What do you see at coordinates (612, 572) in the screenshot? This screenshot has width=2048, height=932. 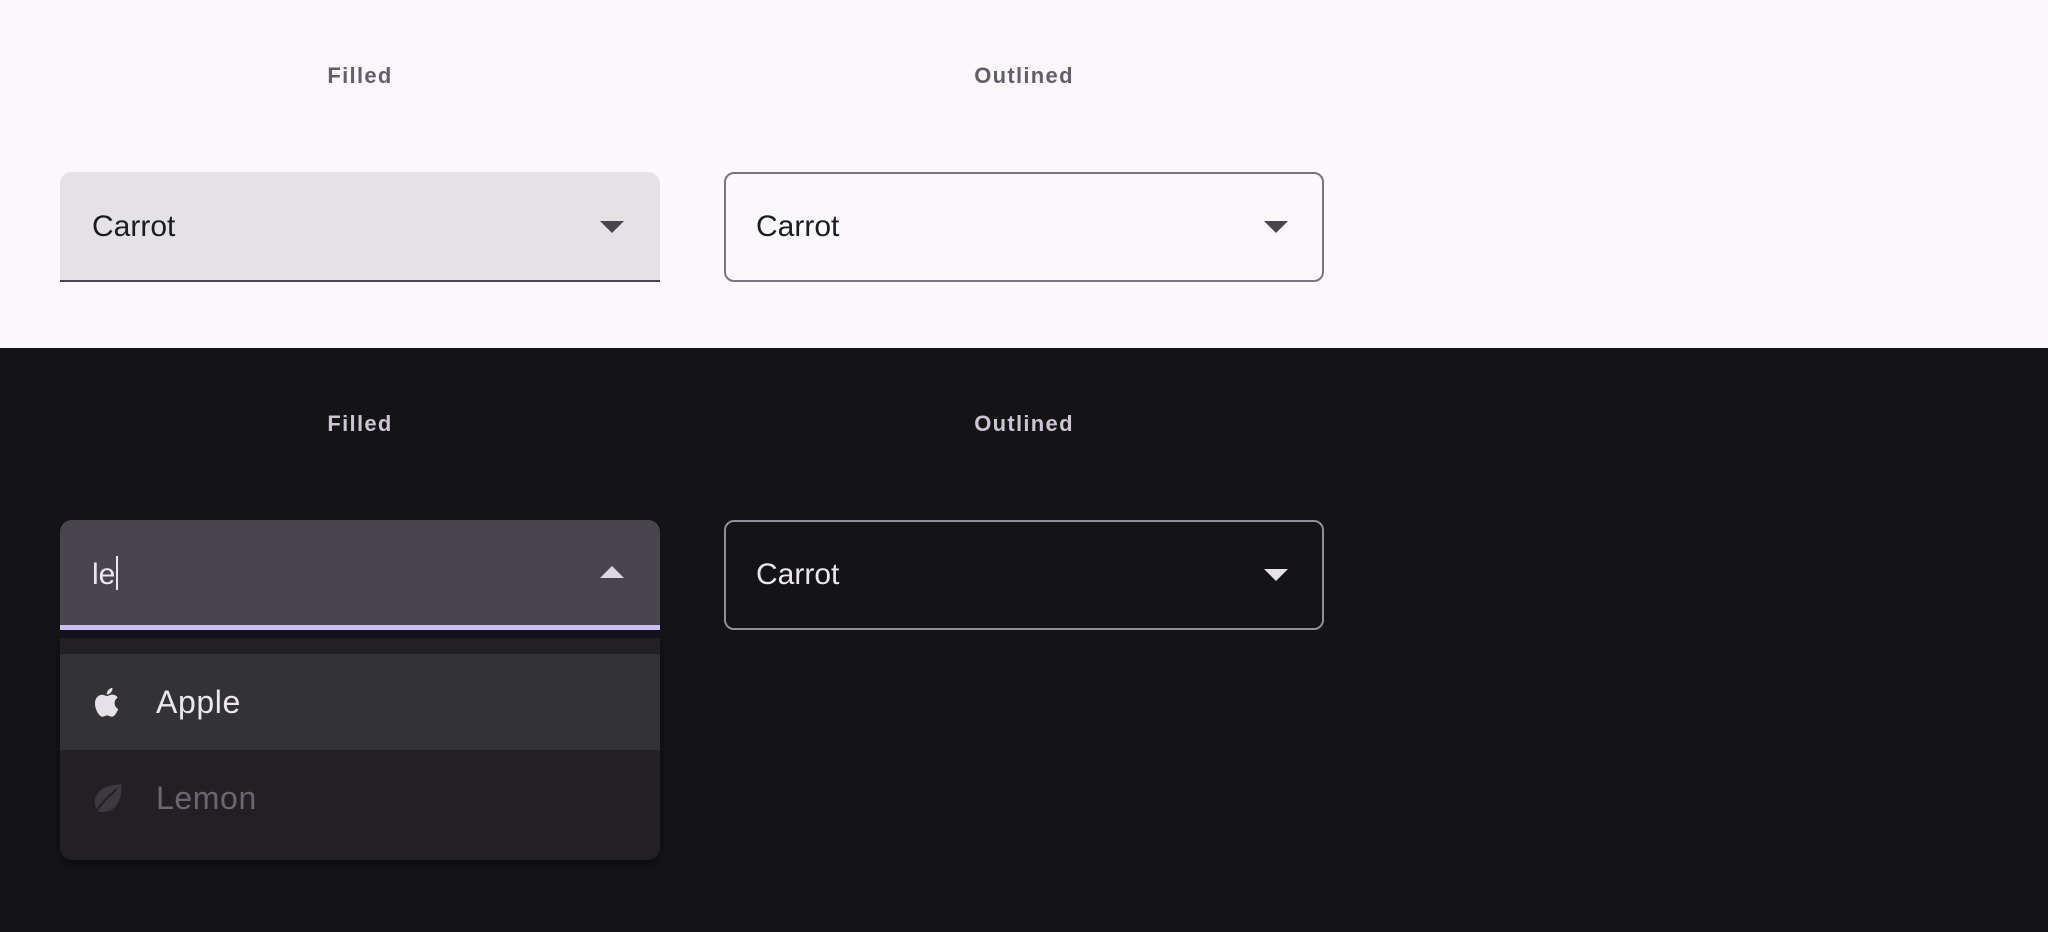 I see `dropdown-arrow-up-icon` at bounding box center [612, 572].